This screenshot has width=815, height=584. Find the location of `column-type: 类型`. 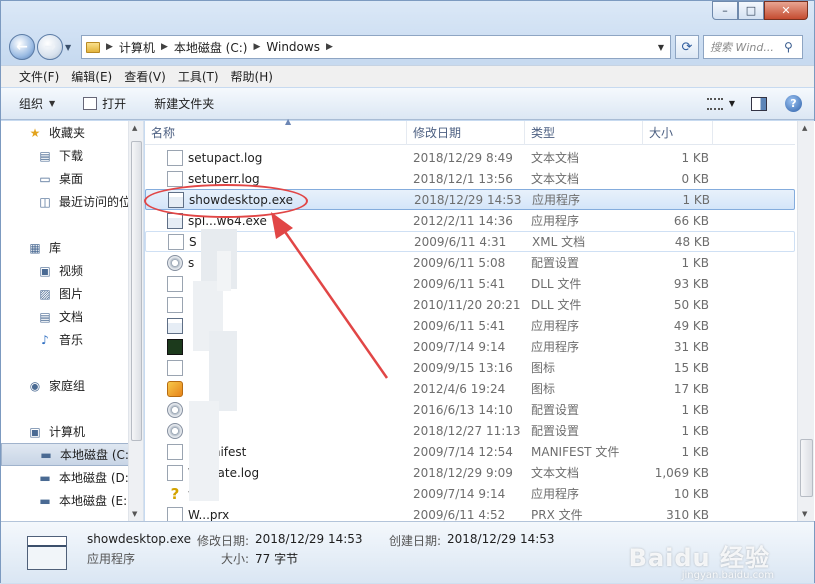

column-type: 类型 is located at coordinates (584, 132).